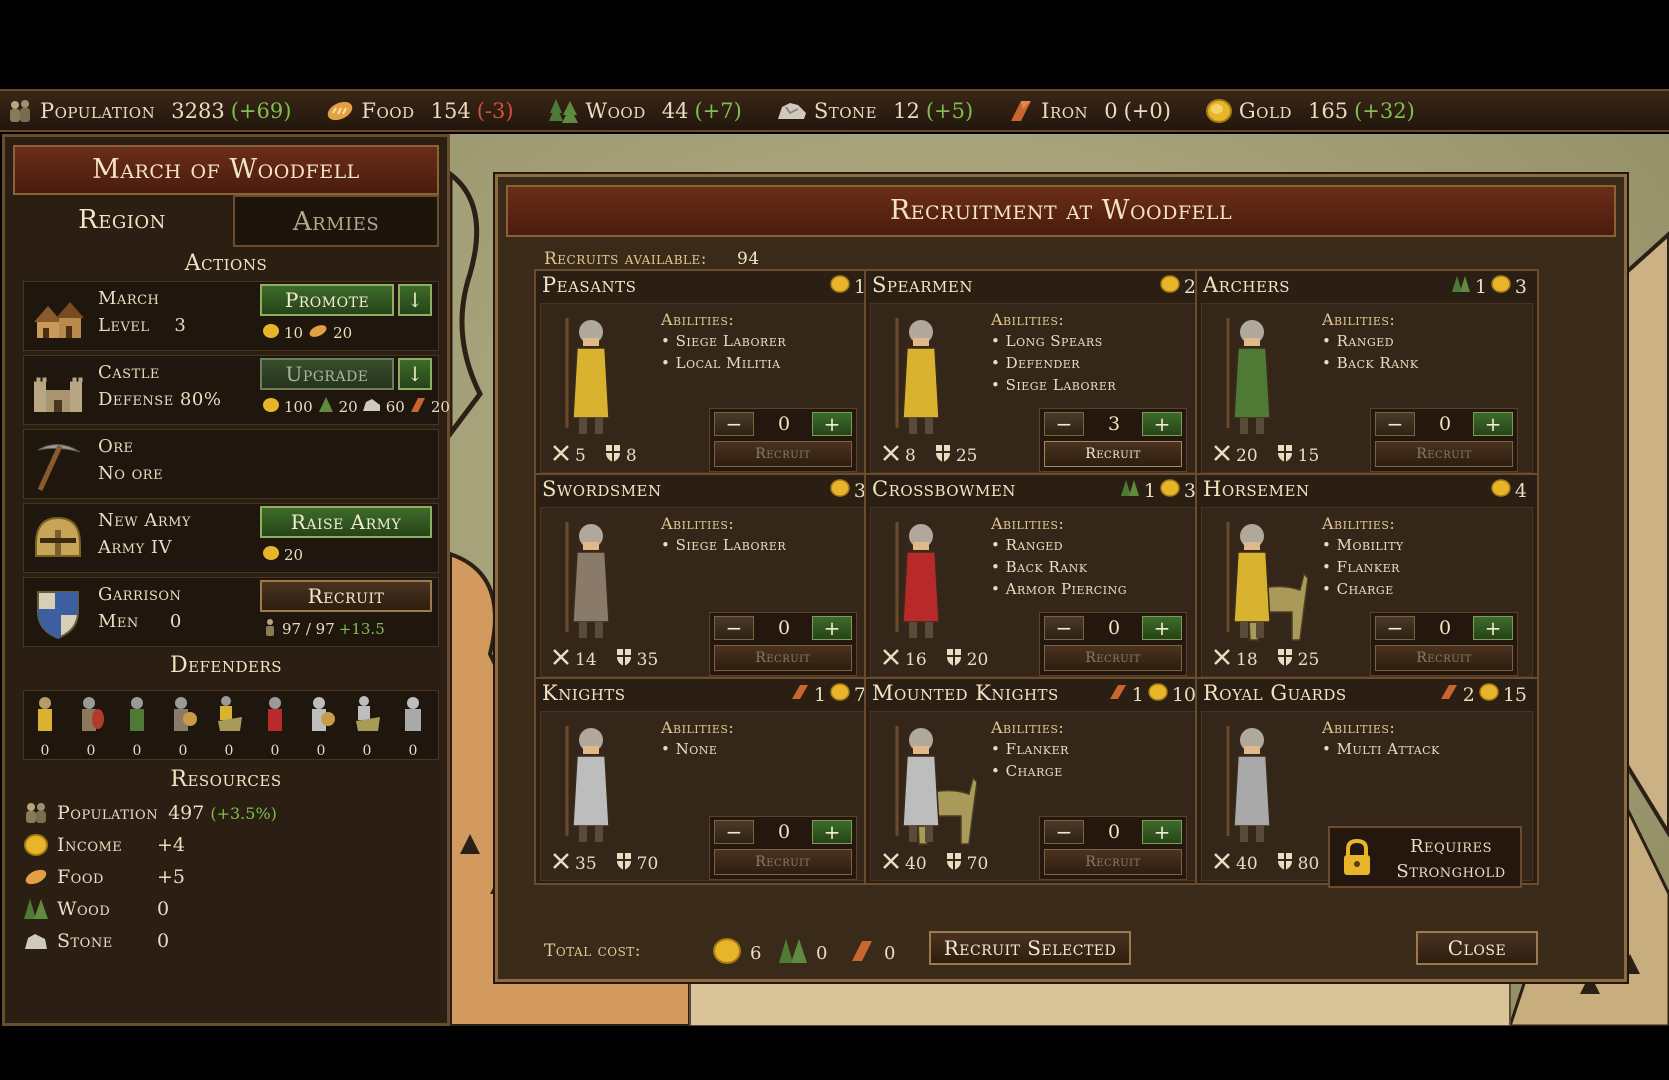  Describe the element at coordinates (647, 863) in the screenshot. I see `unit-defense: 70` at that location.